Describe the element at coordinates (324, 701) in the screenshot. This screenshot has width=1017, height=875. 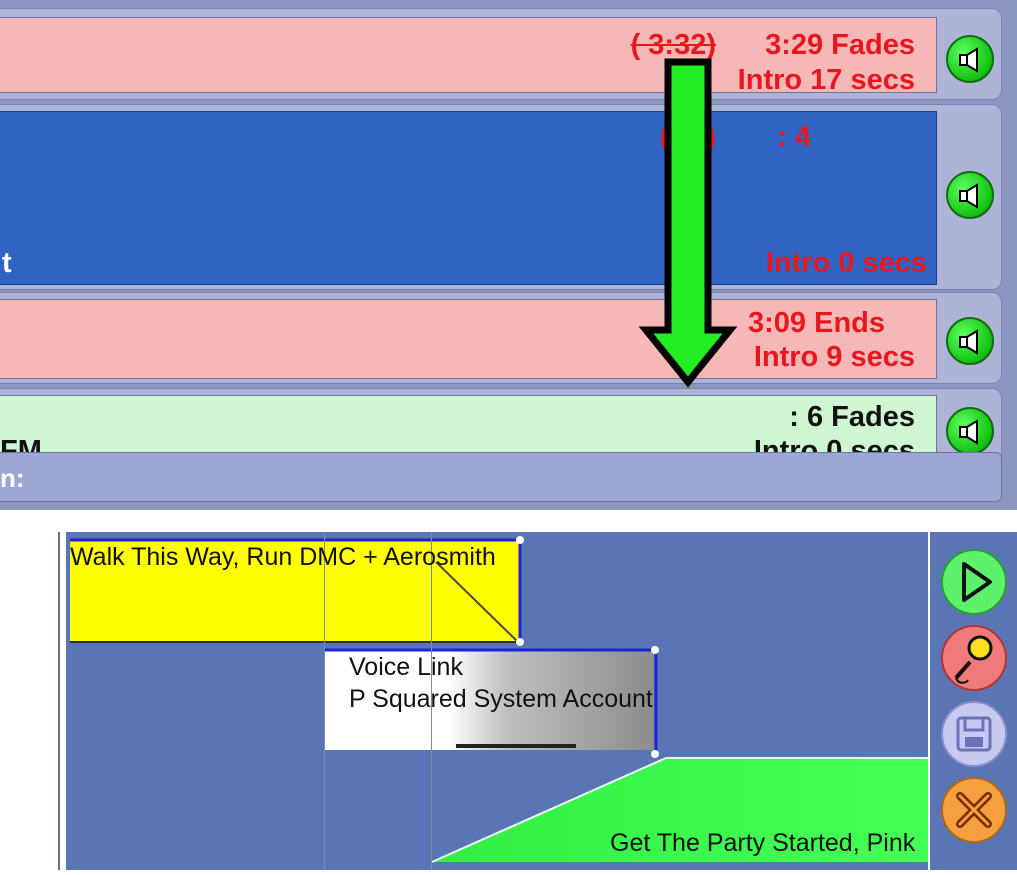
I see `cue-line` at that location.